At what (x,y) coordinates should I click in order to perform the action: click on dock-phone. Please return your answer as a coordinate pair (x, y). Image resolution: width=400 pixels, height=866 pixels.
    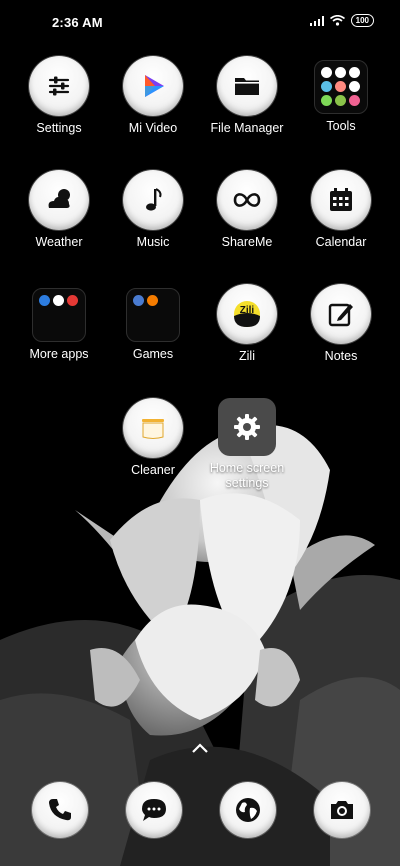
    Looking at the image, I should click on (60, 810).